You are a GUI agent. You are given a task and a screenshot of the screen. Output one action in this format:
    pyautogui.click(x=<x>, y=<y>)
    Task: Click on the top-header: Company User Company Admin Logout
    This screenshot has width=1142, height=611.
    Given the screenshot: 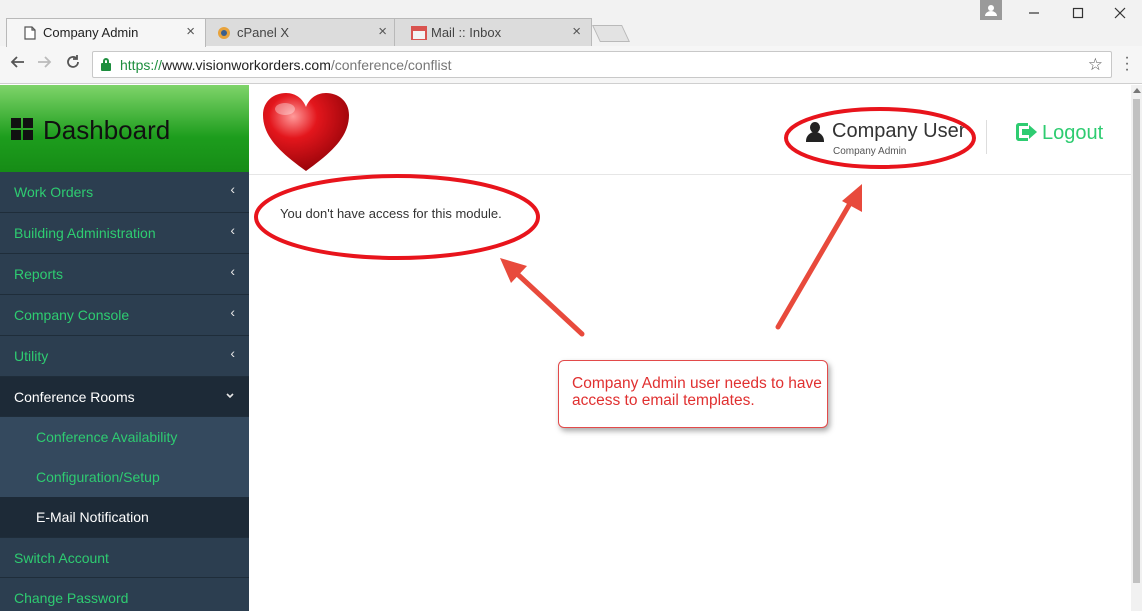 What is the action you would take?
    pyautogui.click(x=690, y=130)
    